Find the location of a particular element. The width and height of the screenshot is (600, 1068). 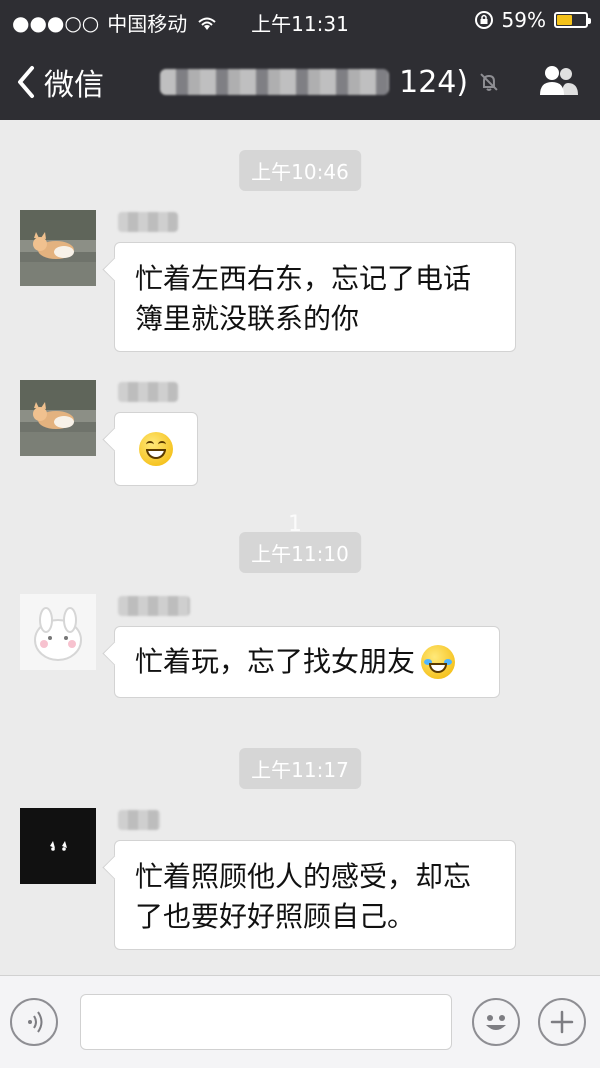

message-bubble: 忙着照顾他人的感受，却忘 了也要好好照顾自己。 is located at coordinates (315, 895).